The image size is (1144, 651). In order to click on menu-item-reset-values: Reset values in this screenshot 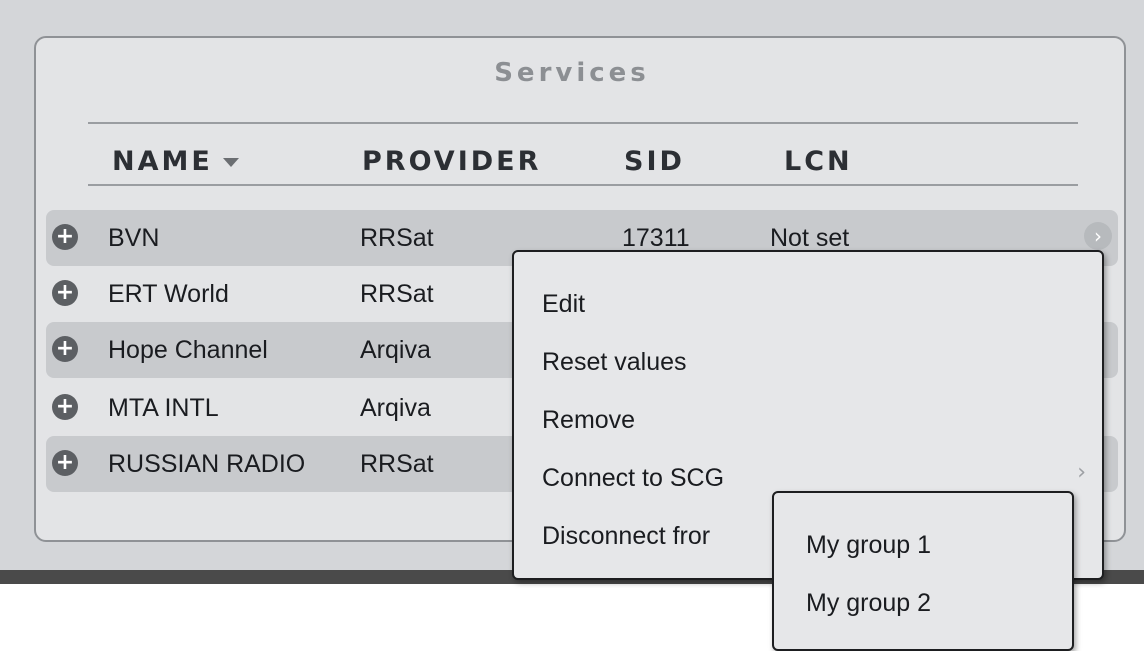, I will do `click(614, 362)`.